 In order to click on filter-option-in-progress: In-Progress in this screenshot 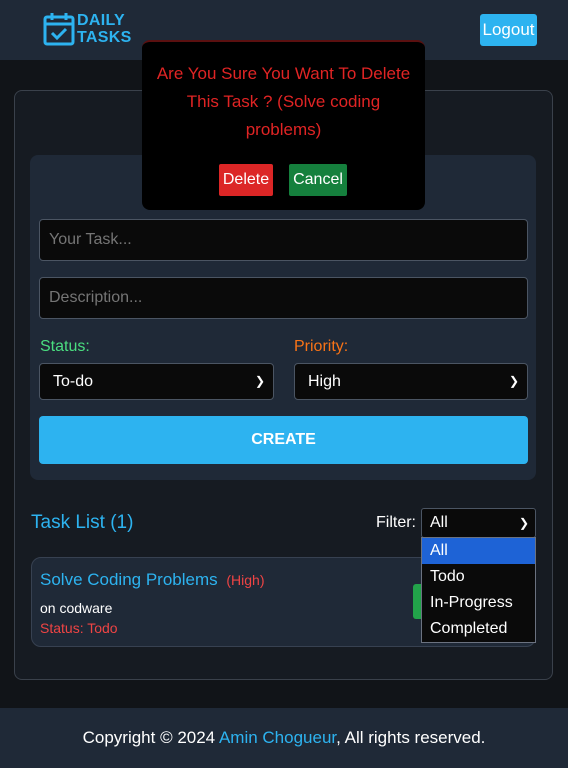, I will do `click(478, 603)`.